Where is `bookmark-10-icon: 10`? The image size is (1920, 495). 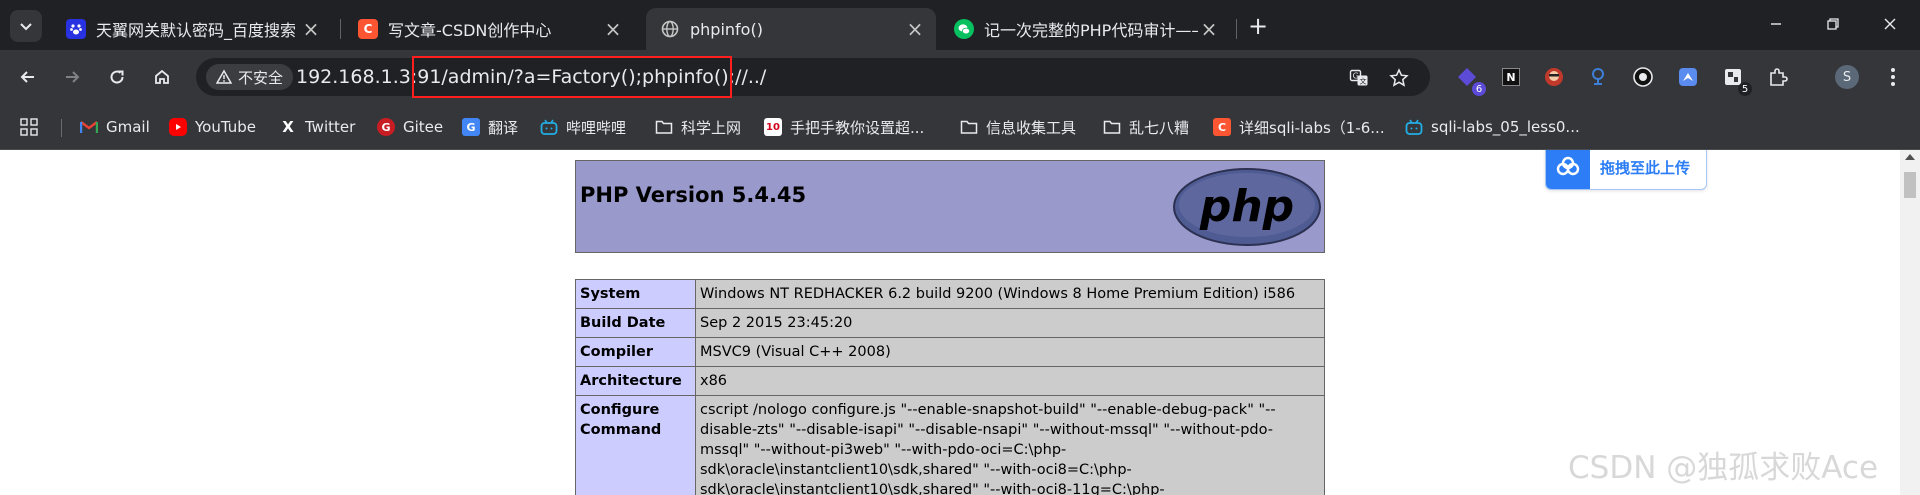
bookmark-10-icon: 10 is located at coordinates (773, 127).